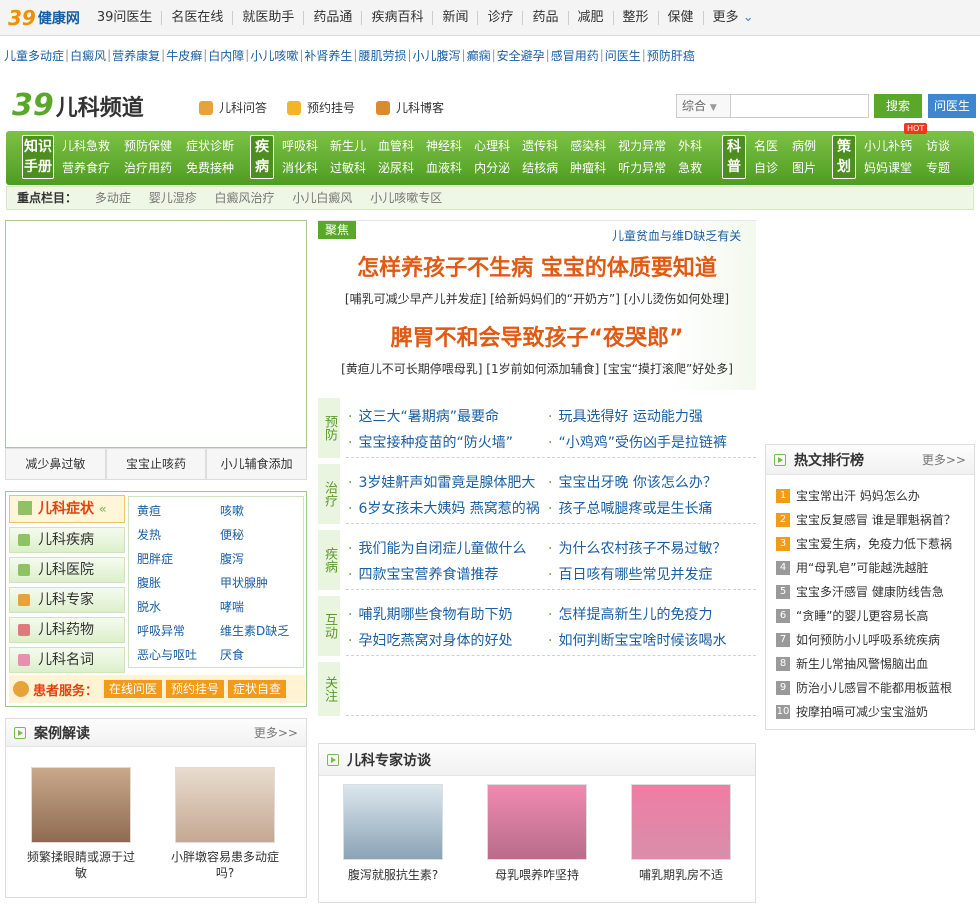 This screenshot has width=980, height=903. I want to click on nav-item: 诊疗, so click(499, 17).